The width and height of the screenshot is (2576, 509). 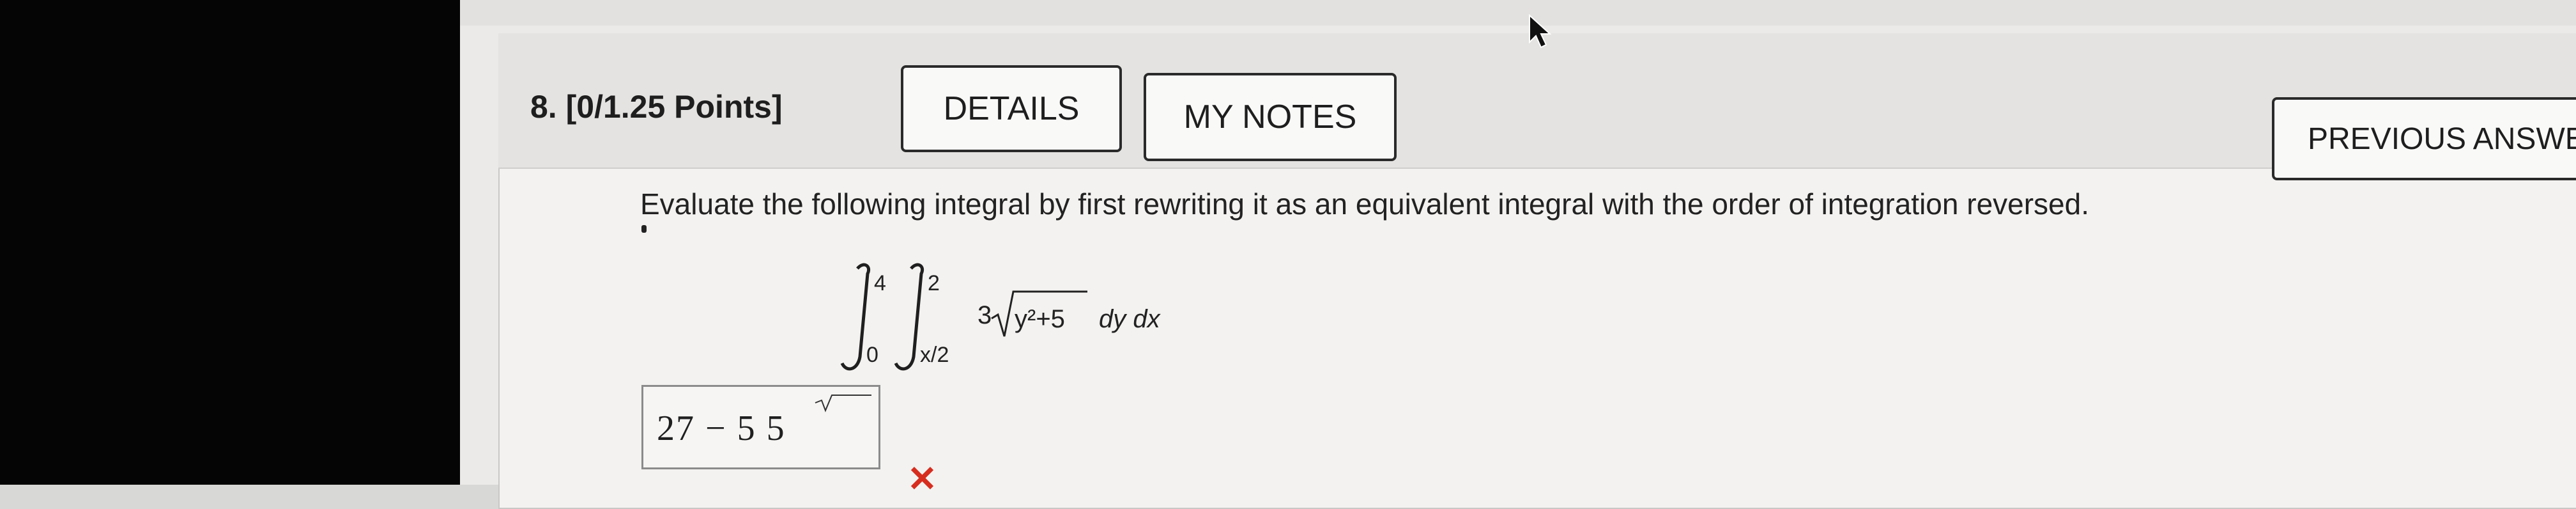 I want to click on double-integral: 4 0 2 x/2 3 y²+5 dy dx, so click(x=1001, y=317).